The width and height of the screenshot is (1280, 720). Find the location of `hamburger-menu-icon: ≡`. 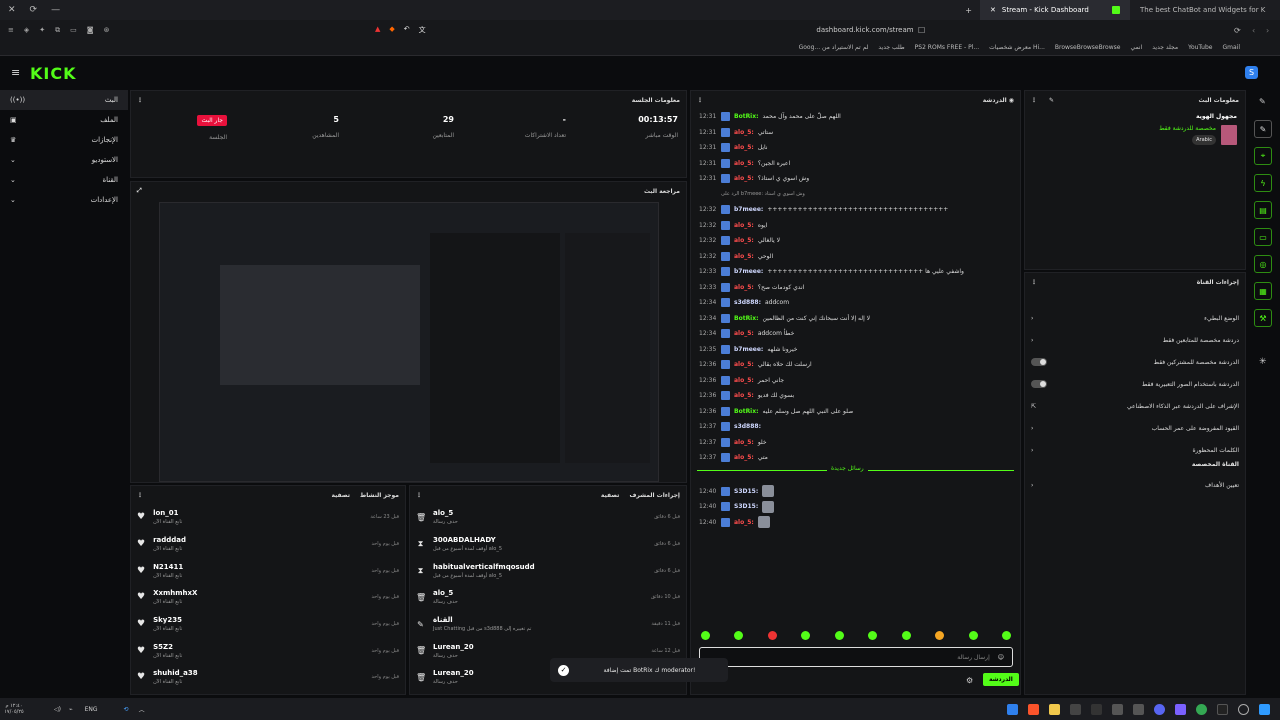

hamburger-menu-icon: ≡ is located at coordinates (15, 72).